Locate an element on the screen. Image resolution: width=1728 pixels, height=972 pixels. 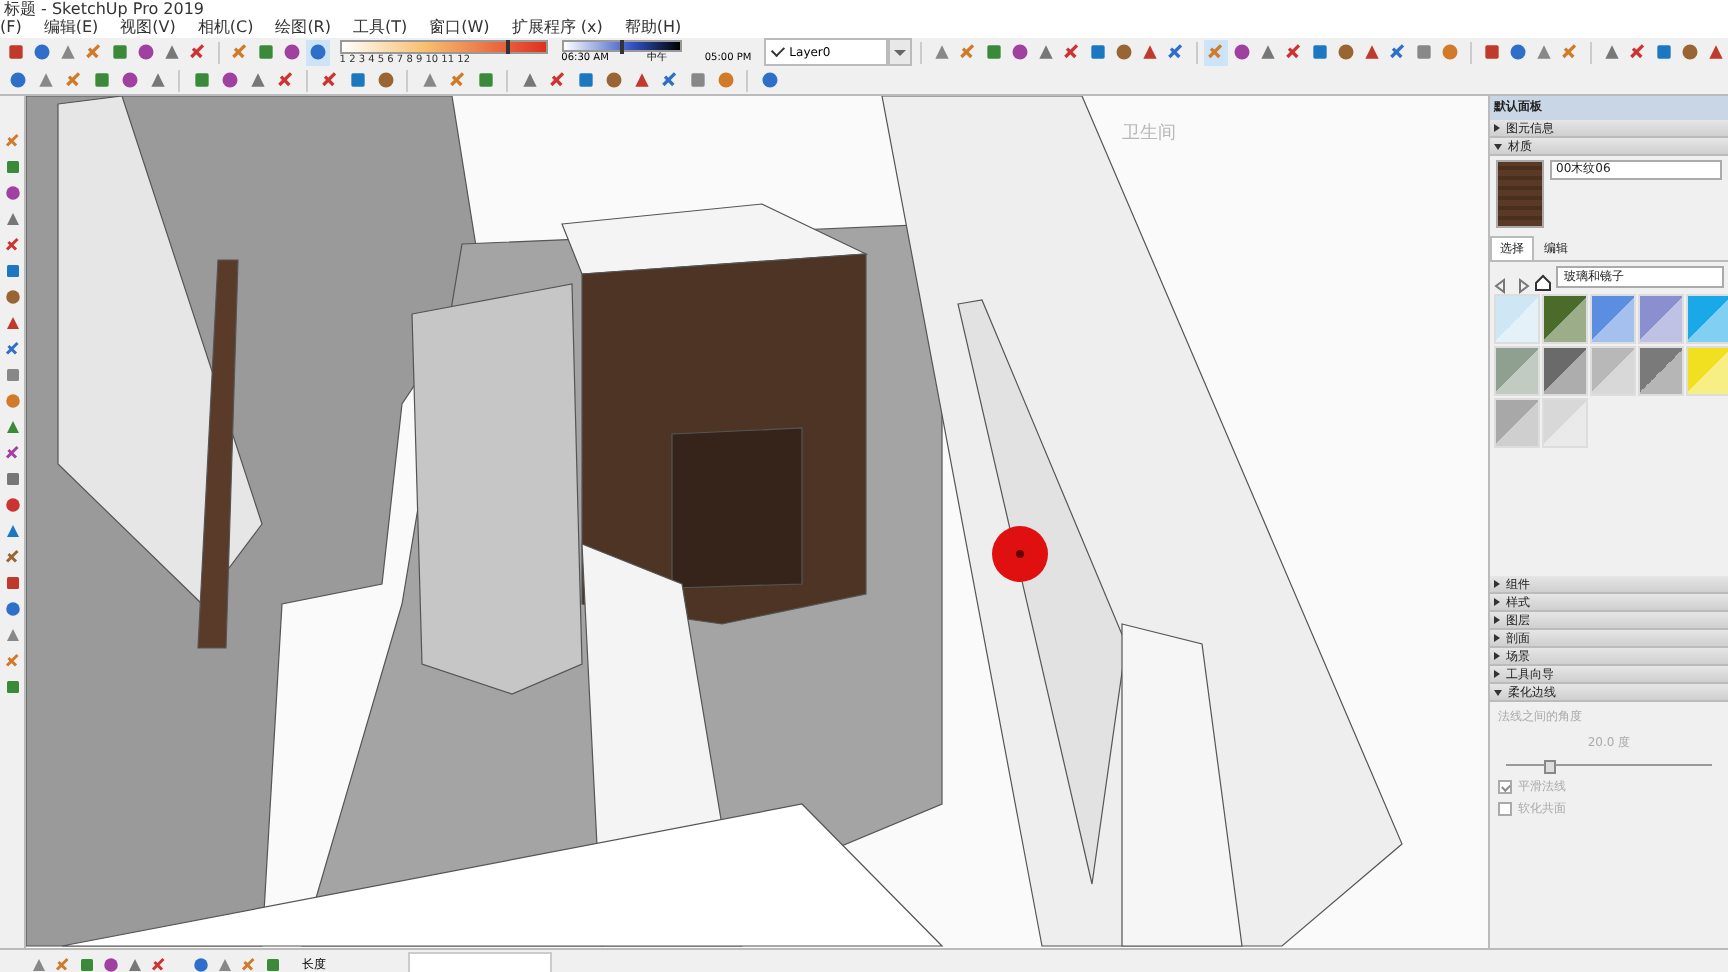
marker-dot is located at coordinates (1020, 554).